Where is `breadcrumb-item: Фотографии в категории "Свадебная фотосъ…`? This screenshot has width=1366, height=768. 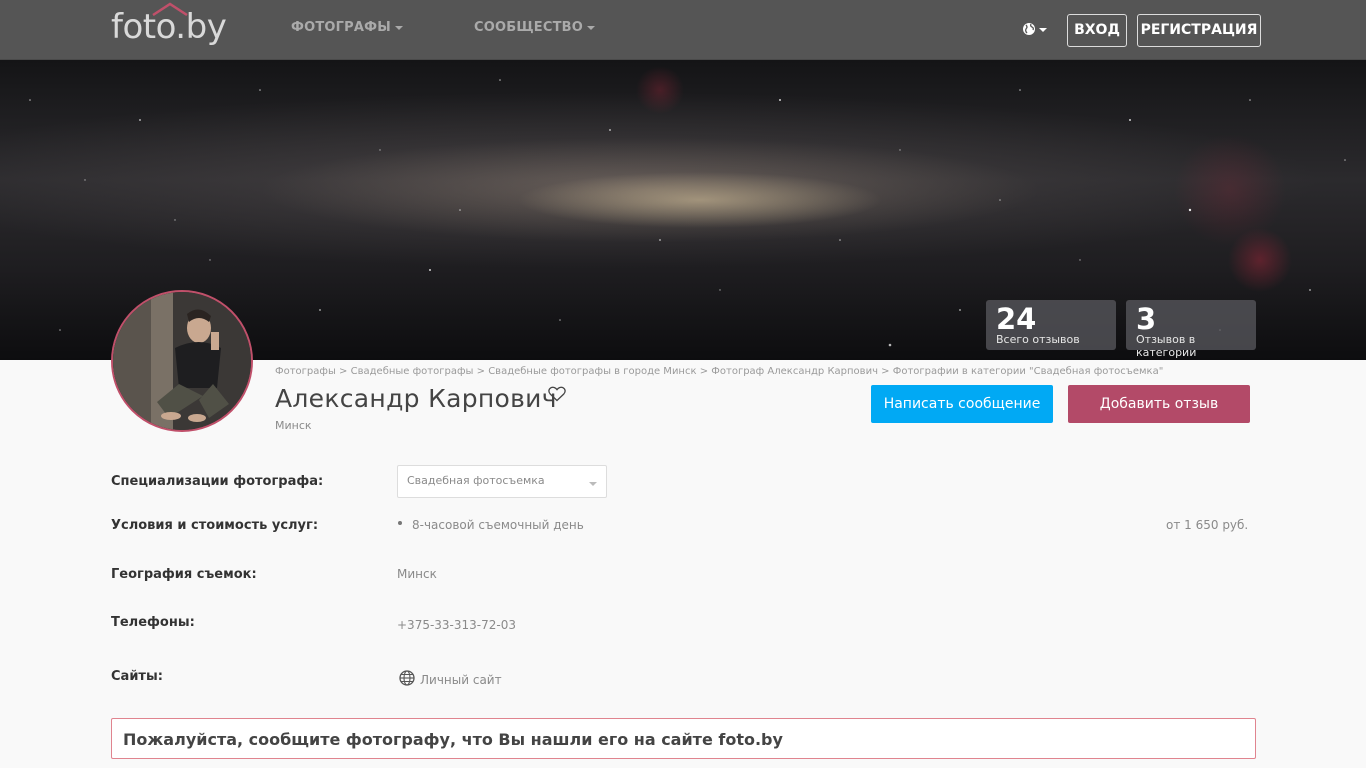 breadcrumb-item: Фотографии в категории "Свадебная фотосъ… is located at coordinates (1028, 371).